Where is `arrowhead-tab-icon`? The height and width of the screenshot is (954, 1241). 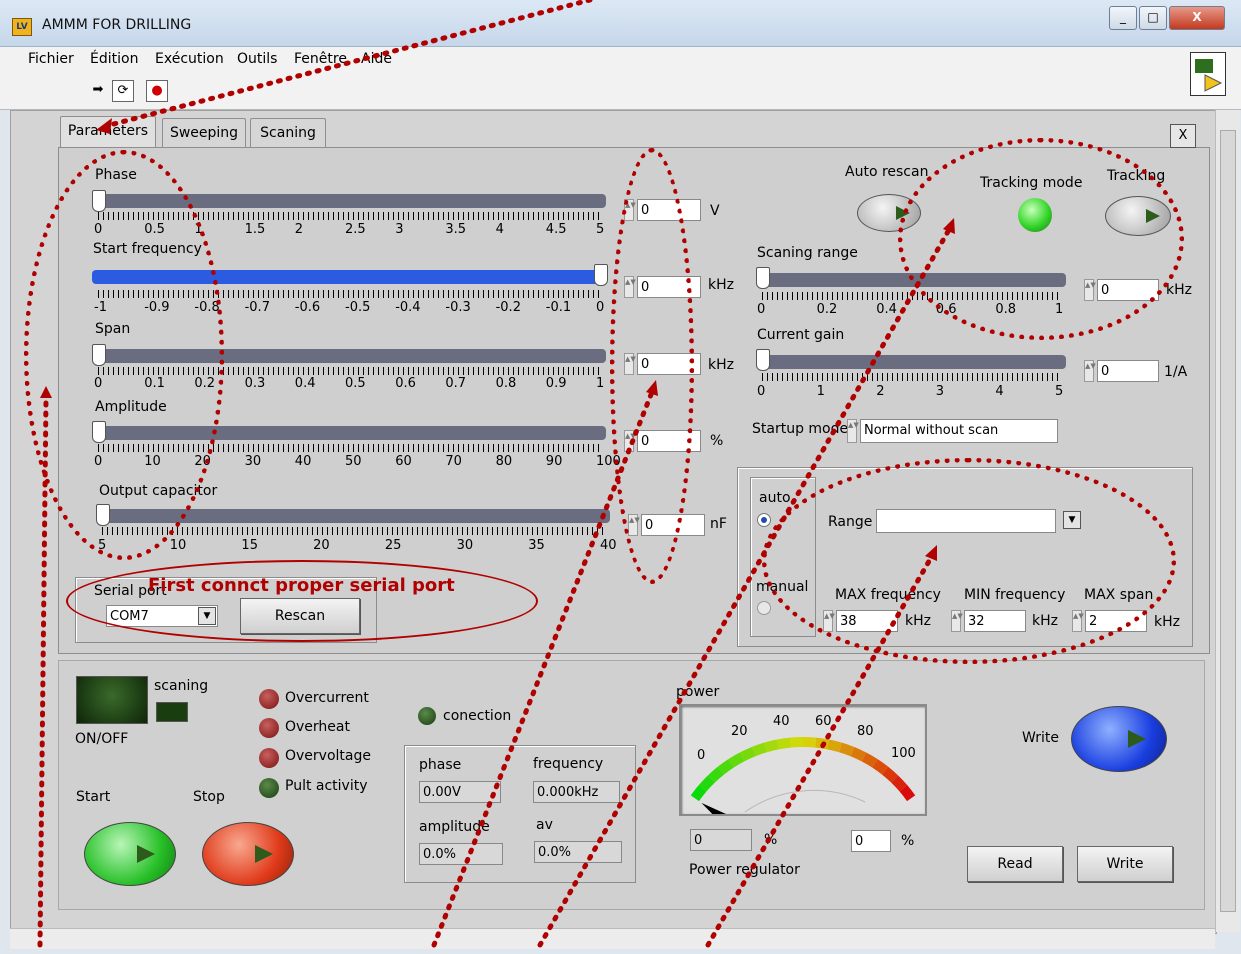
arrowhead-tab-icon is located at coordinates (104, 126).